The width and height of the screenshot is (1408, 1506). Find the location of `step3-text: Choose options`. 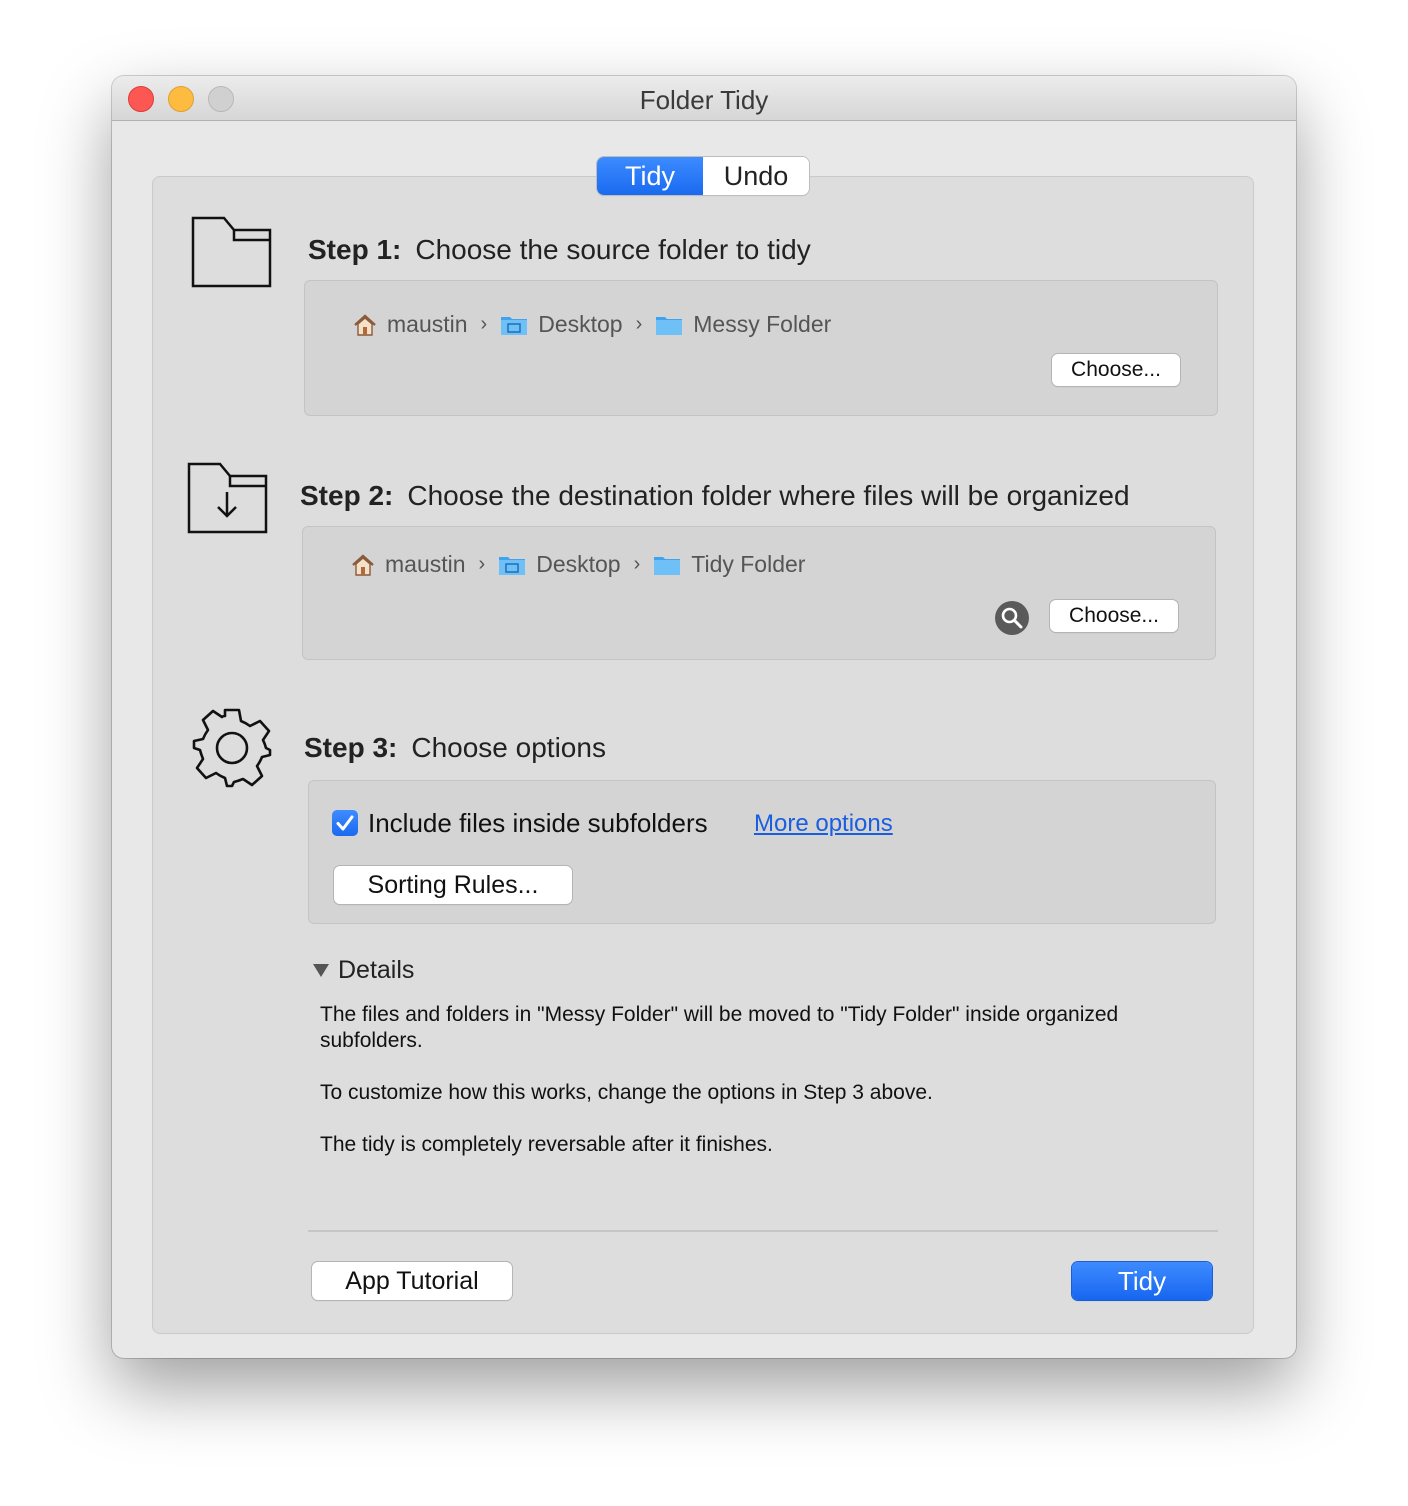

step3-text: Choose options is located at coordinates (508, 747).